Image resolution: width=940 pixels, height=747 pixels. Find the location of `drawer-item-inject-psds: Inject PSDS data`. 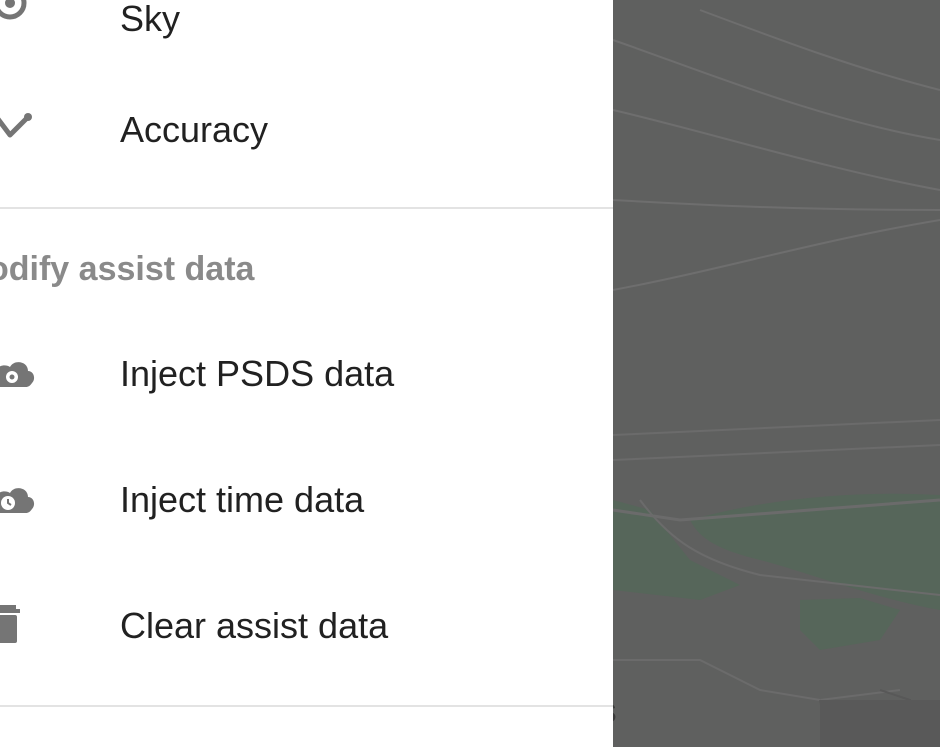

drawer-item-inject-psds: Inject PSDS data is located at coordinates (306, 373).